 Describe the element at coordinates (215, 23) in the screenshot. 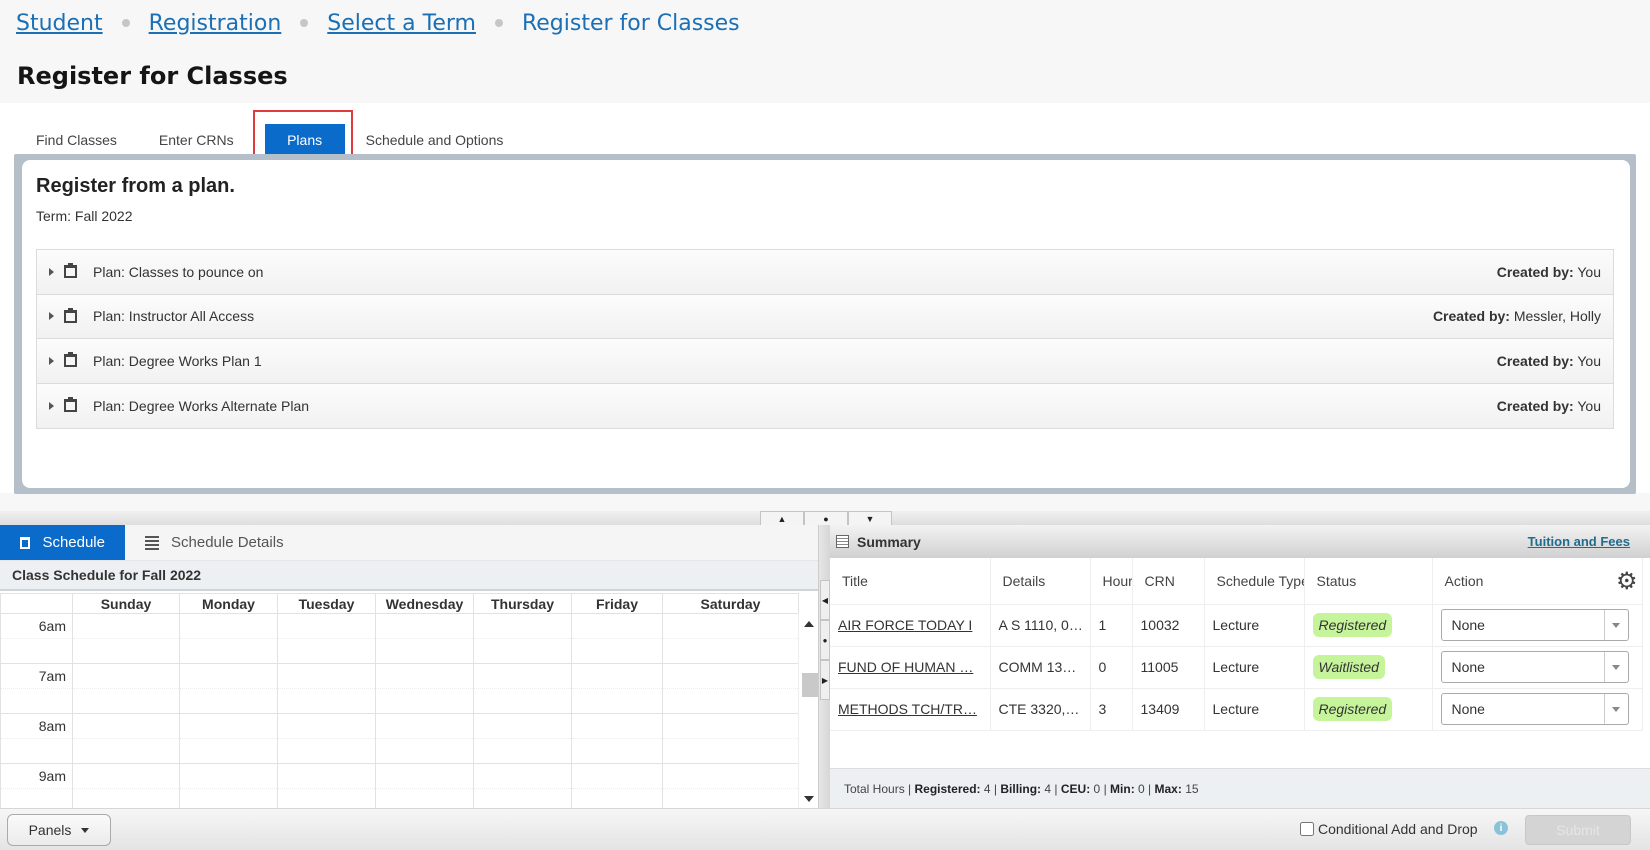

I see `breadcrumb-registration: Registration` at that location.